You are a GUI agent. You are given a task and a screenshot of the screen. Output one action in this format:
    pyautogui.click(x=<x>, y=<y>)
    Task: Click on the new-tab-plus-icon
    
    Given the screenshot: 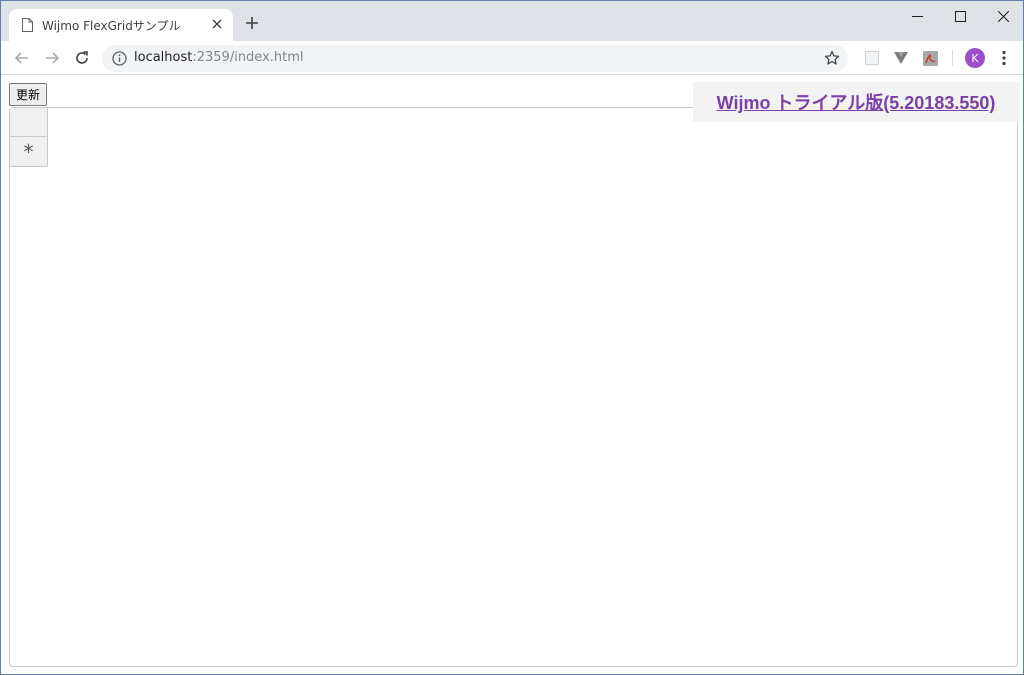 What is the action you would take?
    pyautogui.click(x=252, y=23)
    